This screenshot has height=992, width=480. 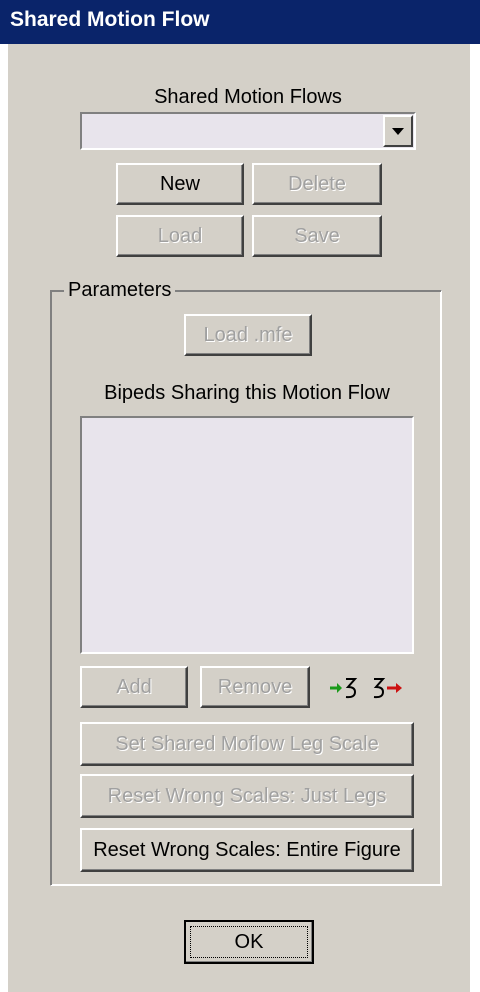 I want to click on dropdown-arrow-button, so click(x=398, y=131).